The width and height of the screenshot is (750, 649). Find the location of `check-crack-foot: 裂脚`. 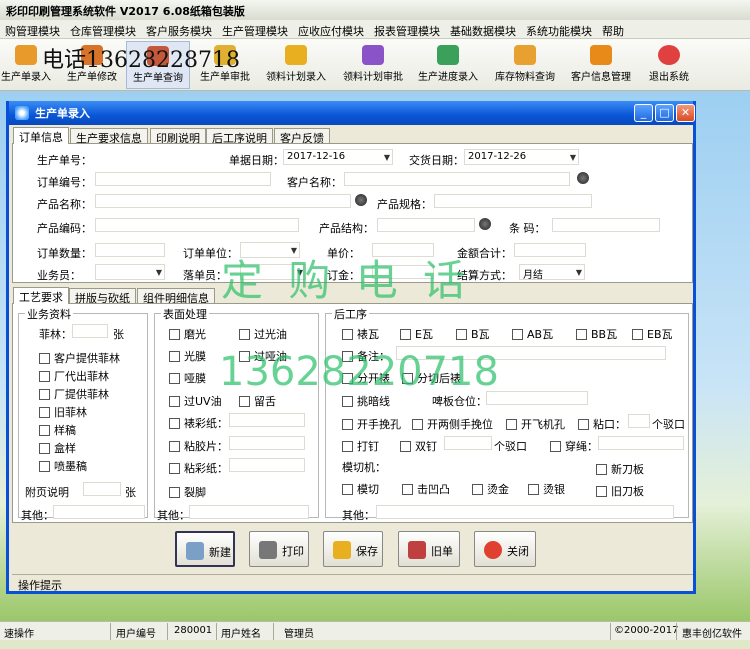

check-crack-foot: 裂脚 is located at coordinates (187, 492).